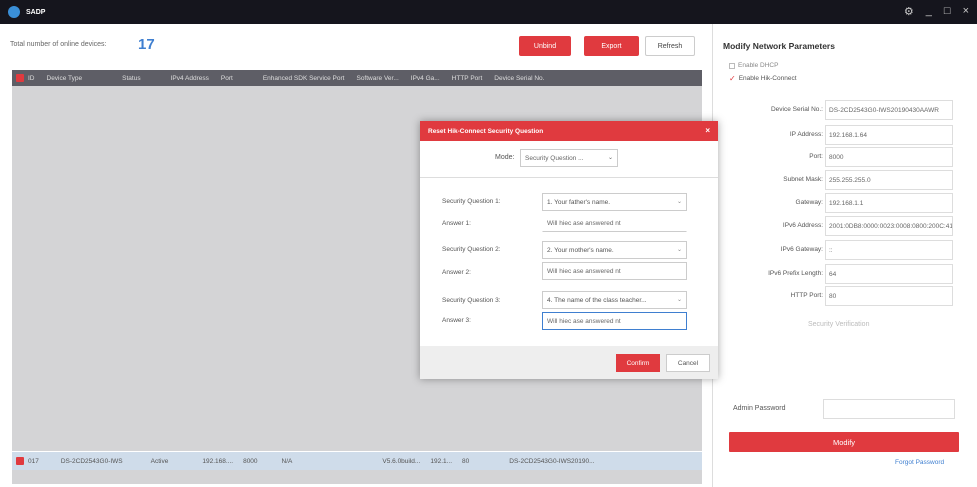  I want to click on close-icon: ×, so click(707, 130).